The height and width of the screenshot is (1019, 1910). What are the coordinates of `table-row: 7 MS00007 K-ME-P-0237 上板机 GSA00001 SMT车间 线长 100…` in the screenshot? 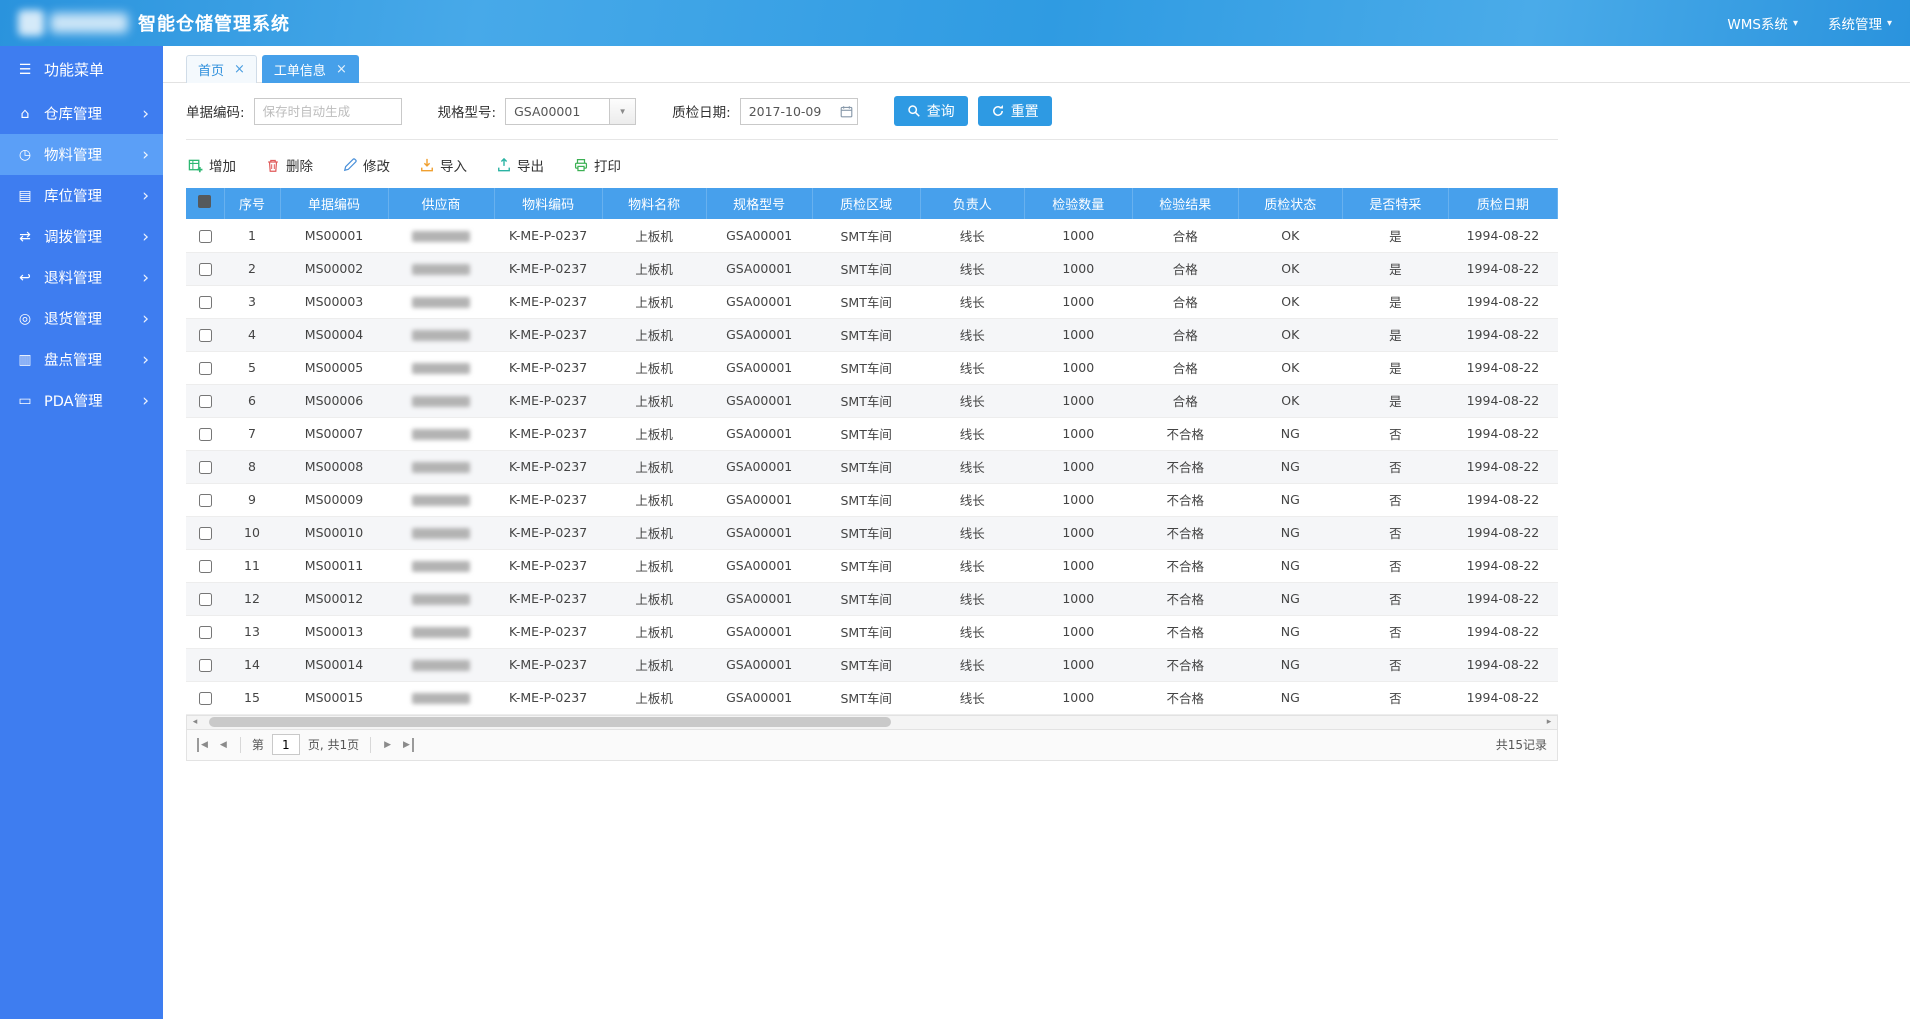 It's located at (872, 434).